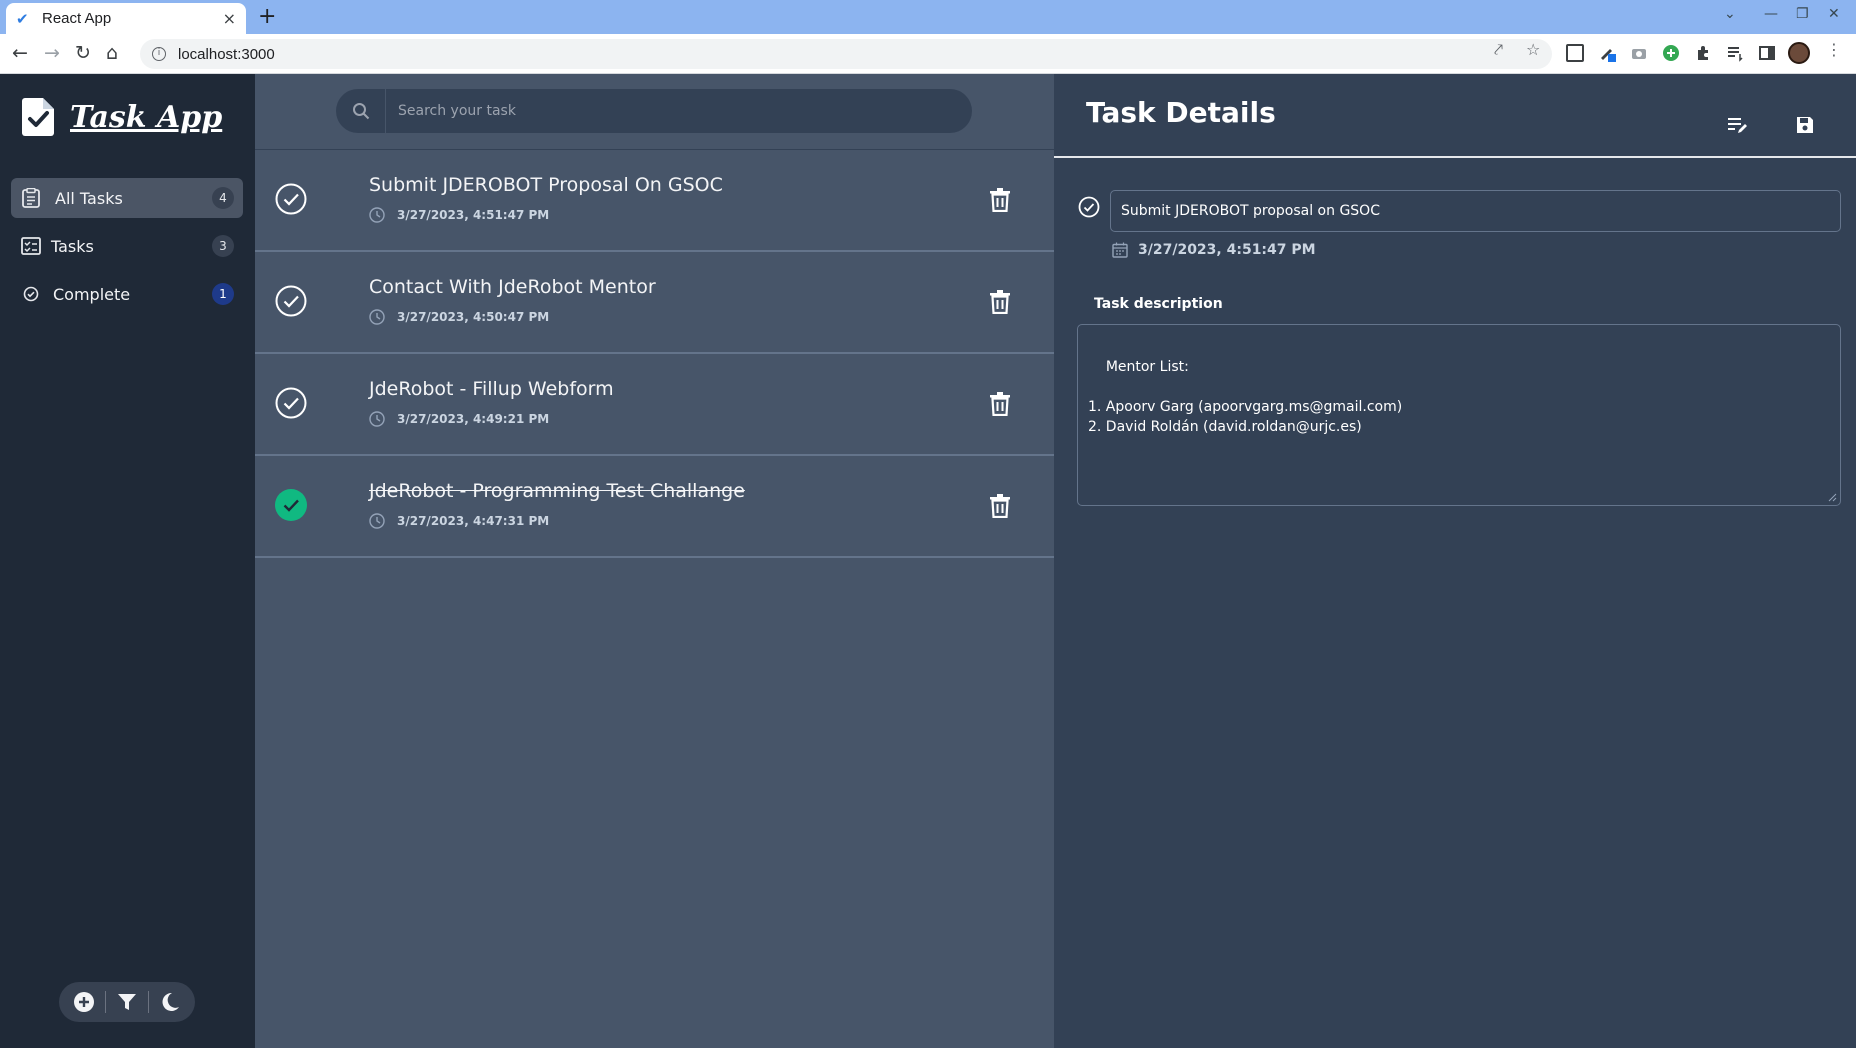 This screenshot has width=1856, height=1048. What do you see at coordinates (170, 1002) in the screenshot?
I see `moon-icon` at bounding box center [170, 1002].